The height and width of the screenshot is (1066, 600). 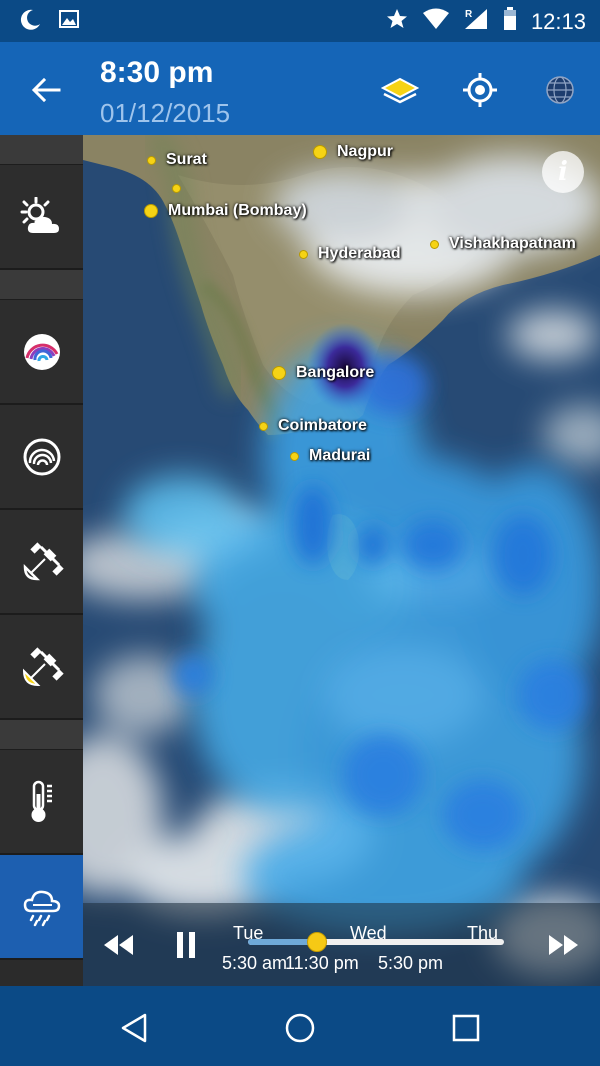 I want to click on fast-forward-button, so click(x=564, y=945).